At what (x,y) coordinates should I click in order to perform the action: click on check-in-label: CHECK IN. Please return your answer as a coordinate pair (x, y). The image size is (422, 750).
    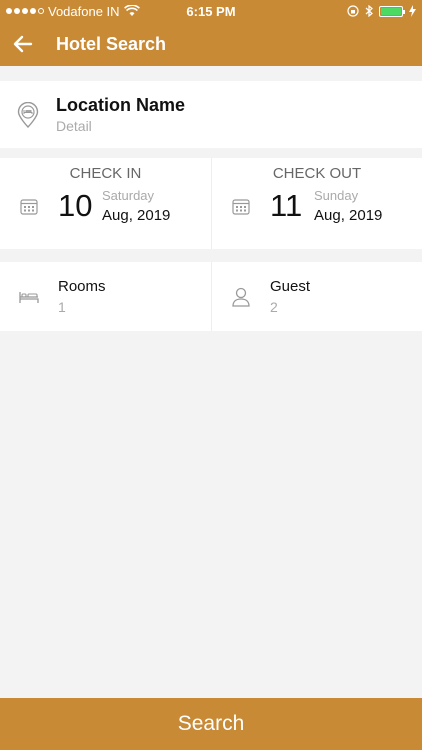
    Looking at the image, I should click on (105, 173).